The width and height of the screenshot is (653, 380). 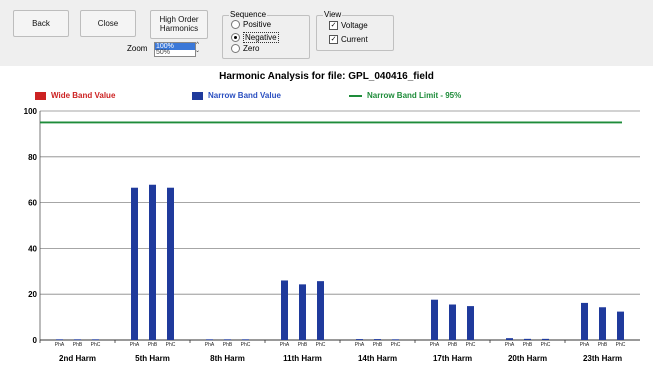 What do you see at coordinates (152, 358) in the screenshot?
I see `harmonic-group-label: 5th Harm` at bounding box center [152, 358].